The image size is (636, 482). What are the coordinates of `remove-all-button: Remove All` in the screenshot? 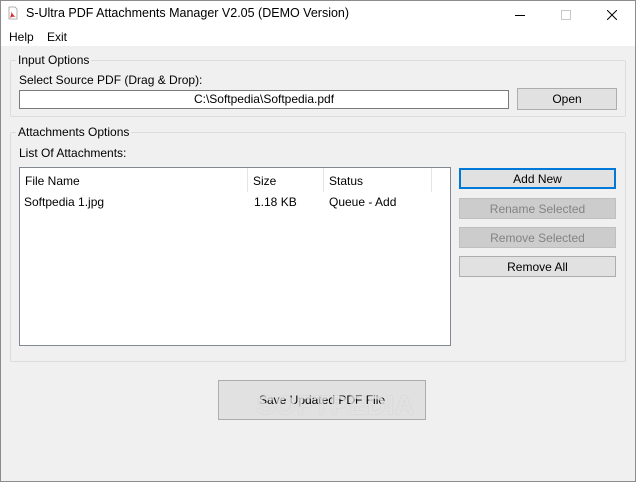 It's located at (537, 266).